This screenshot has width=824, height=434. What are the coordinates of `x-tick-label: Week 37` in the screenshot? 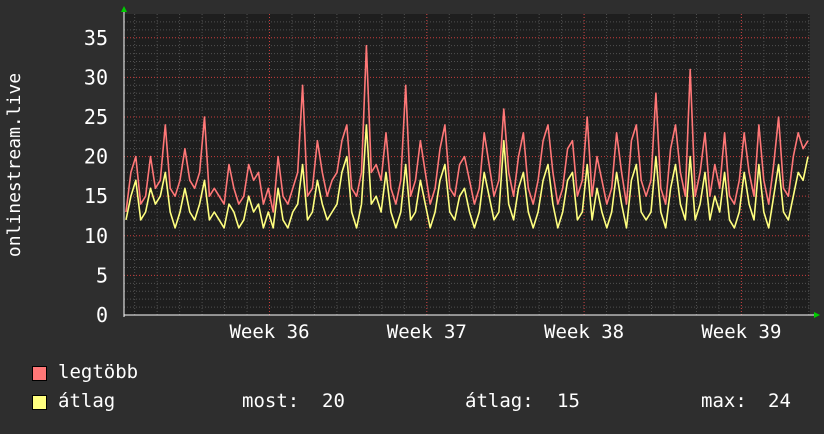 It's located at (427, 332).